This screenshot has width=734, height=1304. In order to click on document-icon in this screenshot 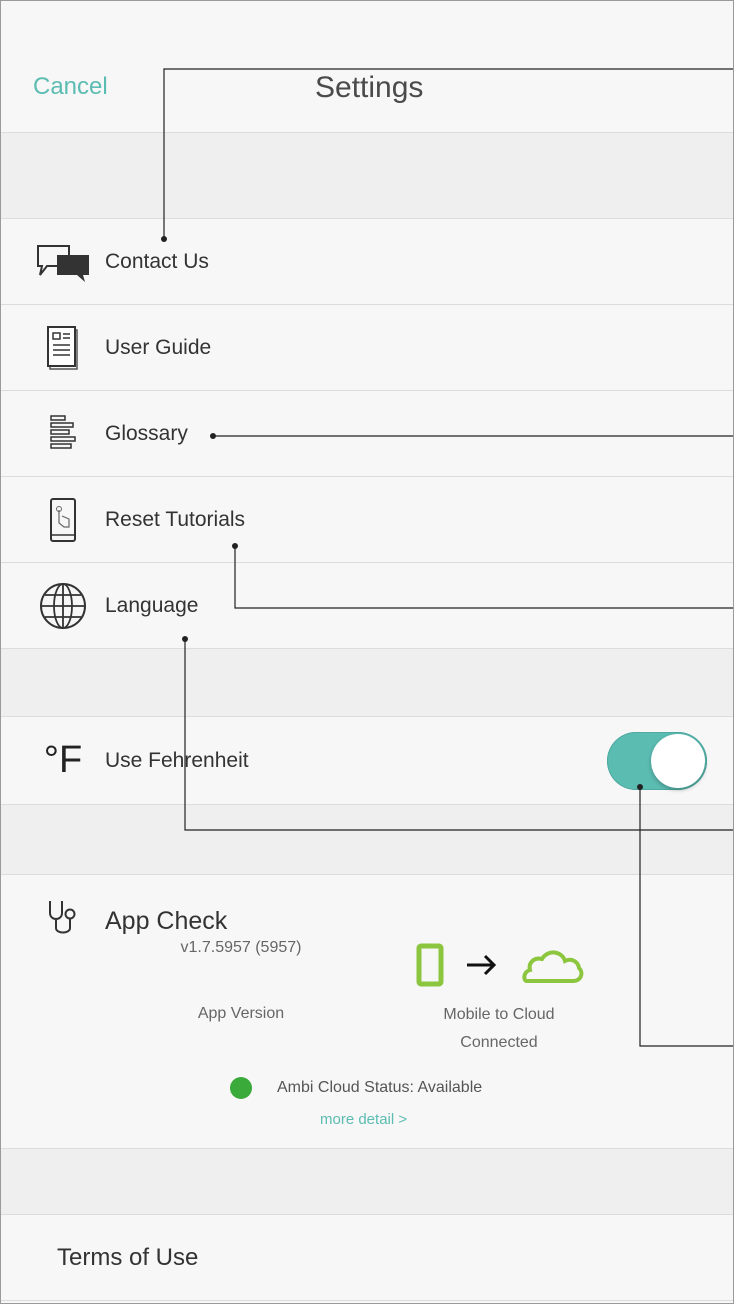, I will do `click(63, 348)`.